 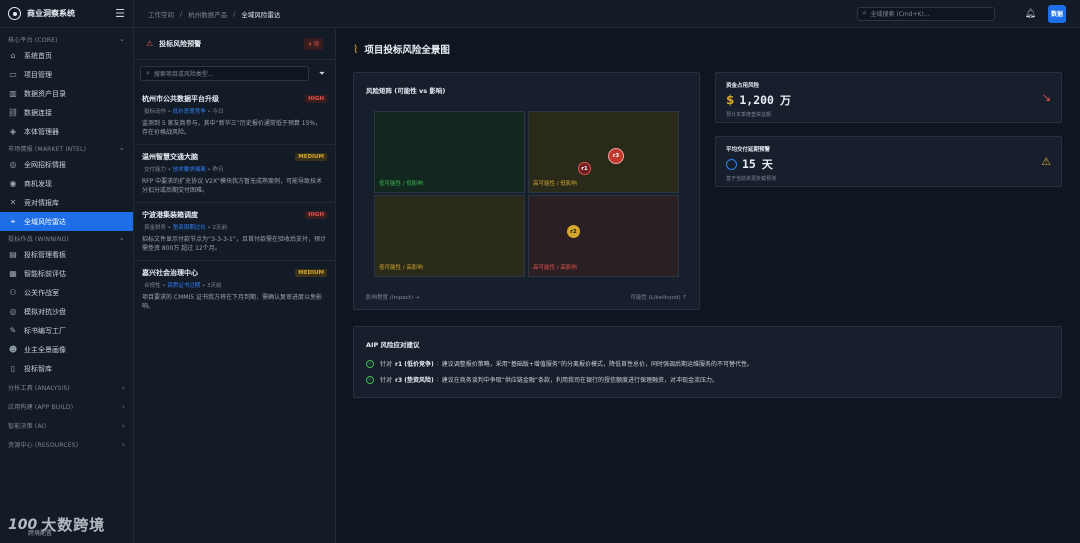 I want to click on sidebar-item-home: ⌂ 系统首页, so click(x=66, y=55).